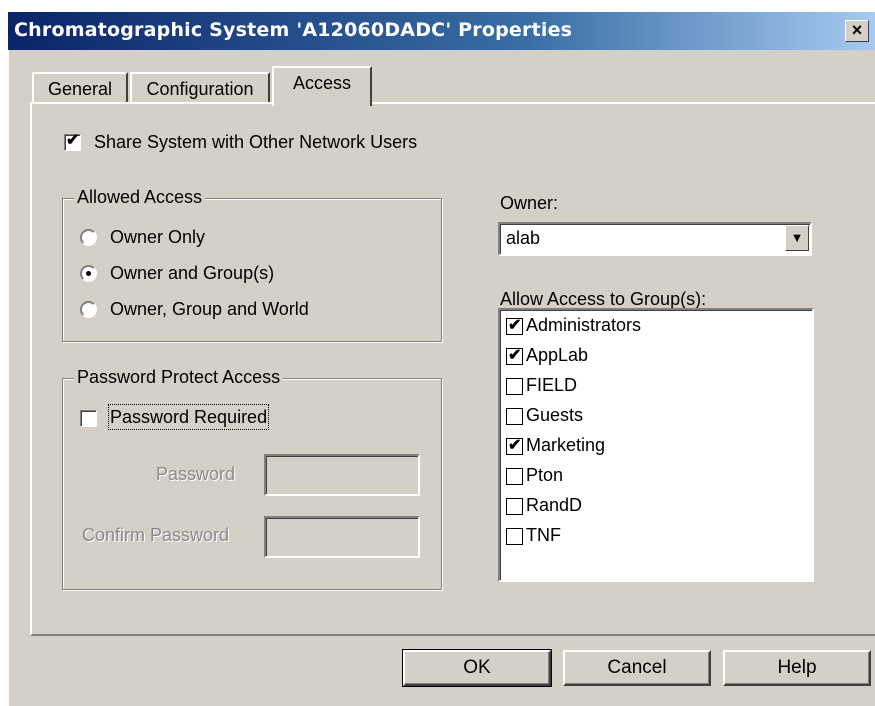  Describe the element at coordinates (88, 418) in the screenshot. I see `password-required-checkbox` at that location.